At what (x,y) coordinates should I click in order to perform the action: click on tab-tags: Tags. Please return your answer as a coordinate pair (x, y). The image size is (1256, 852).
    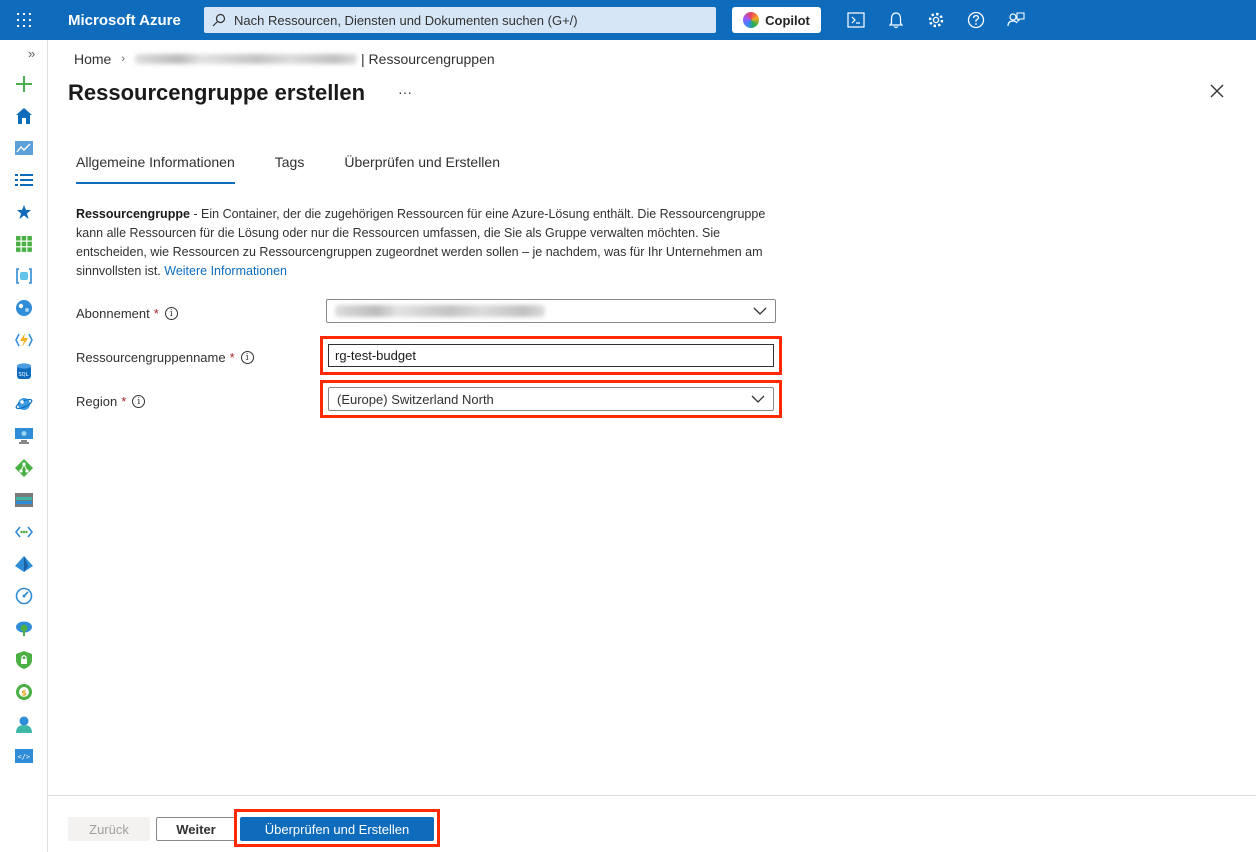
    Looking at the image, I should click on (290, 168).